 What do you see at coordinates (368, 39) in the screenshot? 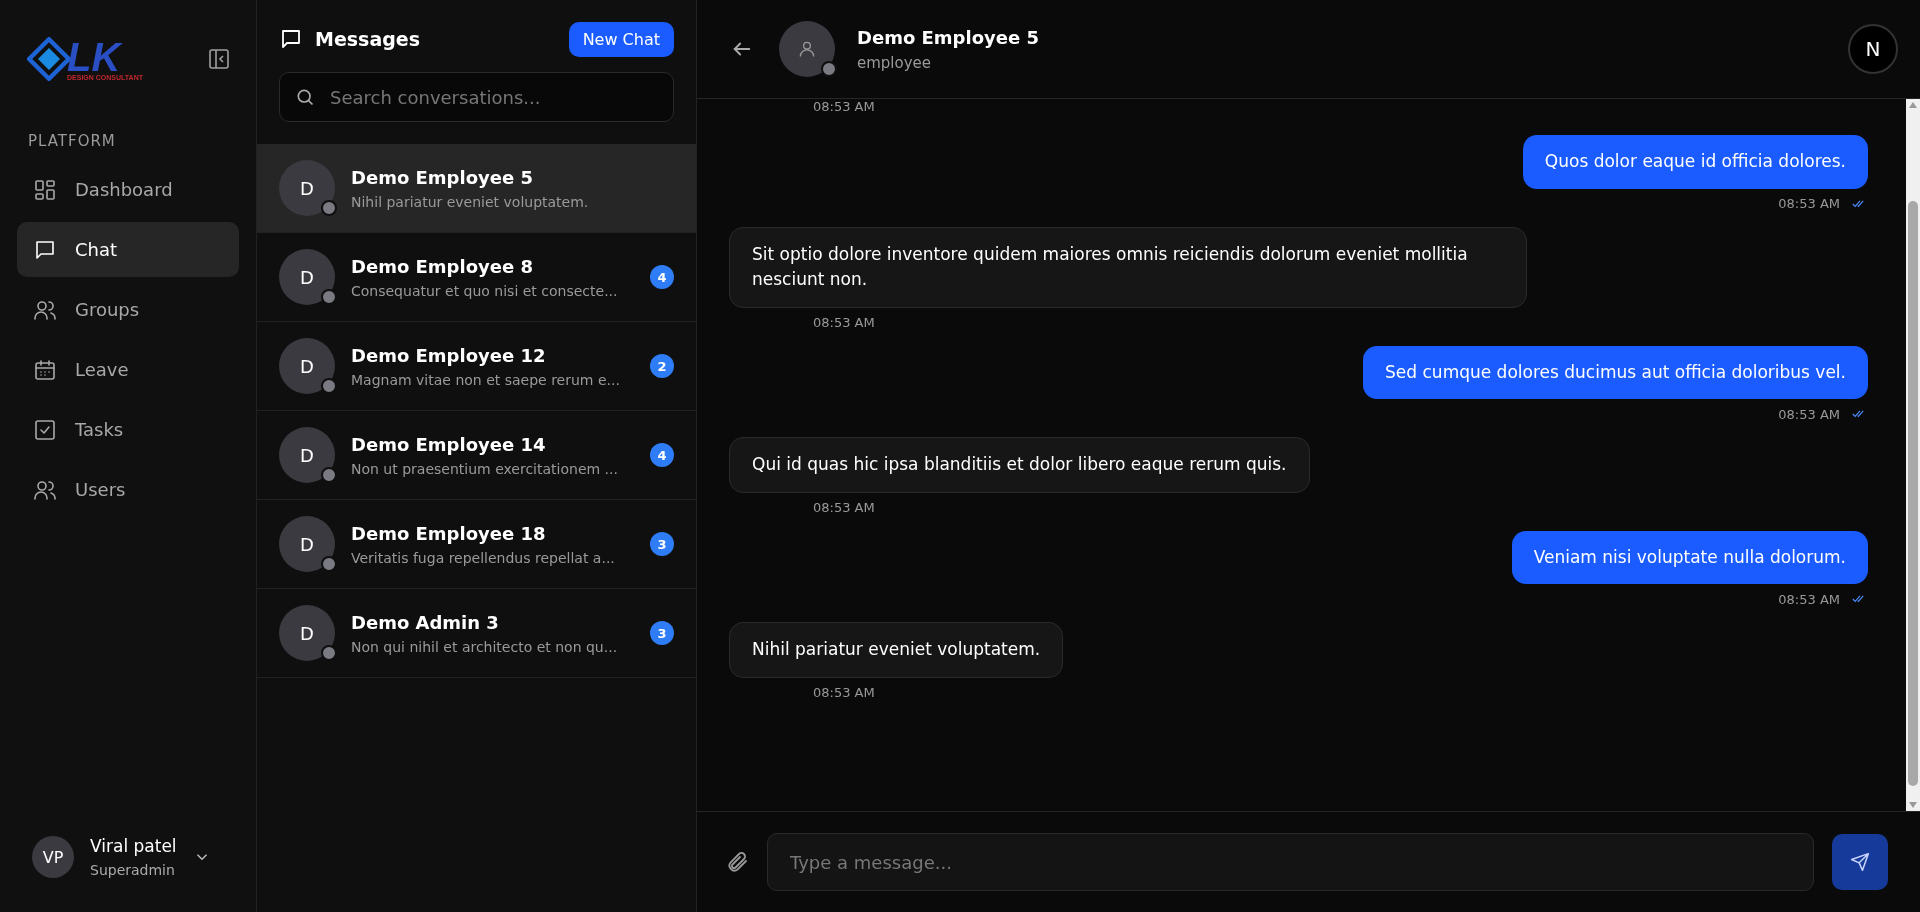
I see `panel-title: Messages` at bounding box center [368, 39].